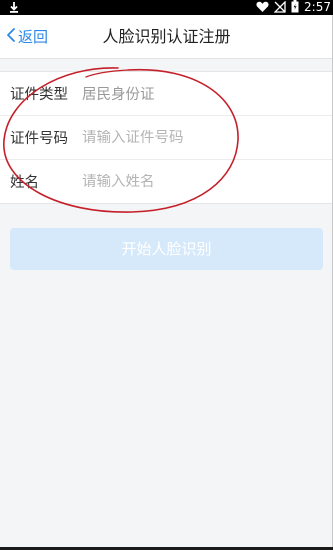  I want to click on download-icon, so click(14, 7).